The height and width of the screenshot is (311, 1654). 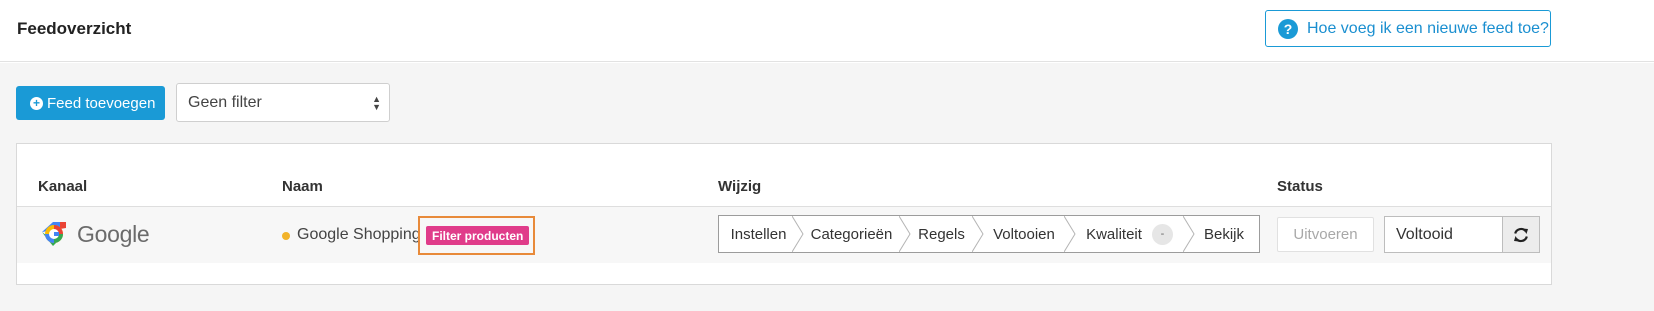 What do you see at coordinates (1428, 28) in the screenshot?
I see `help-button-label: Hoe voeg ik een nieuwe feed toe?` at bounding box center [1428, 28].